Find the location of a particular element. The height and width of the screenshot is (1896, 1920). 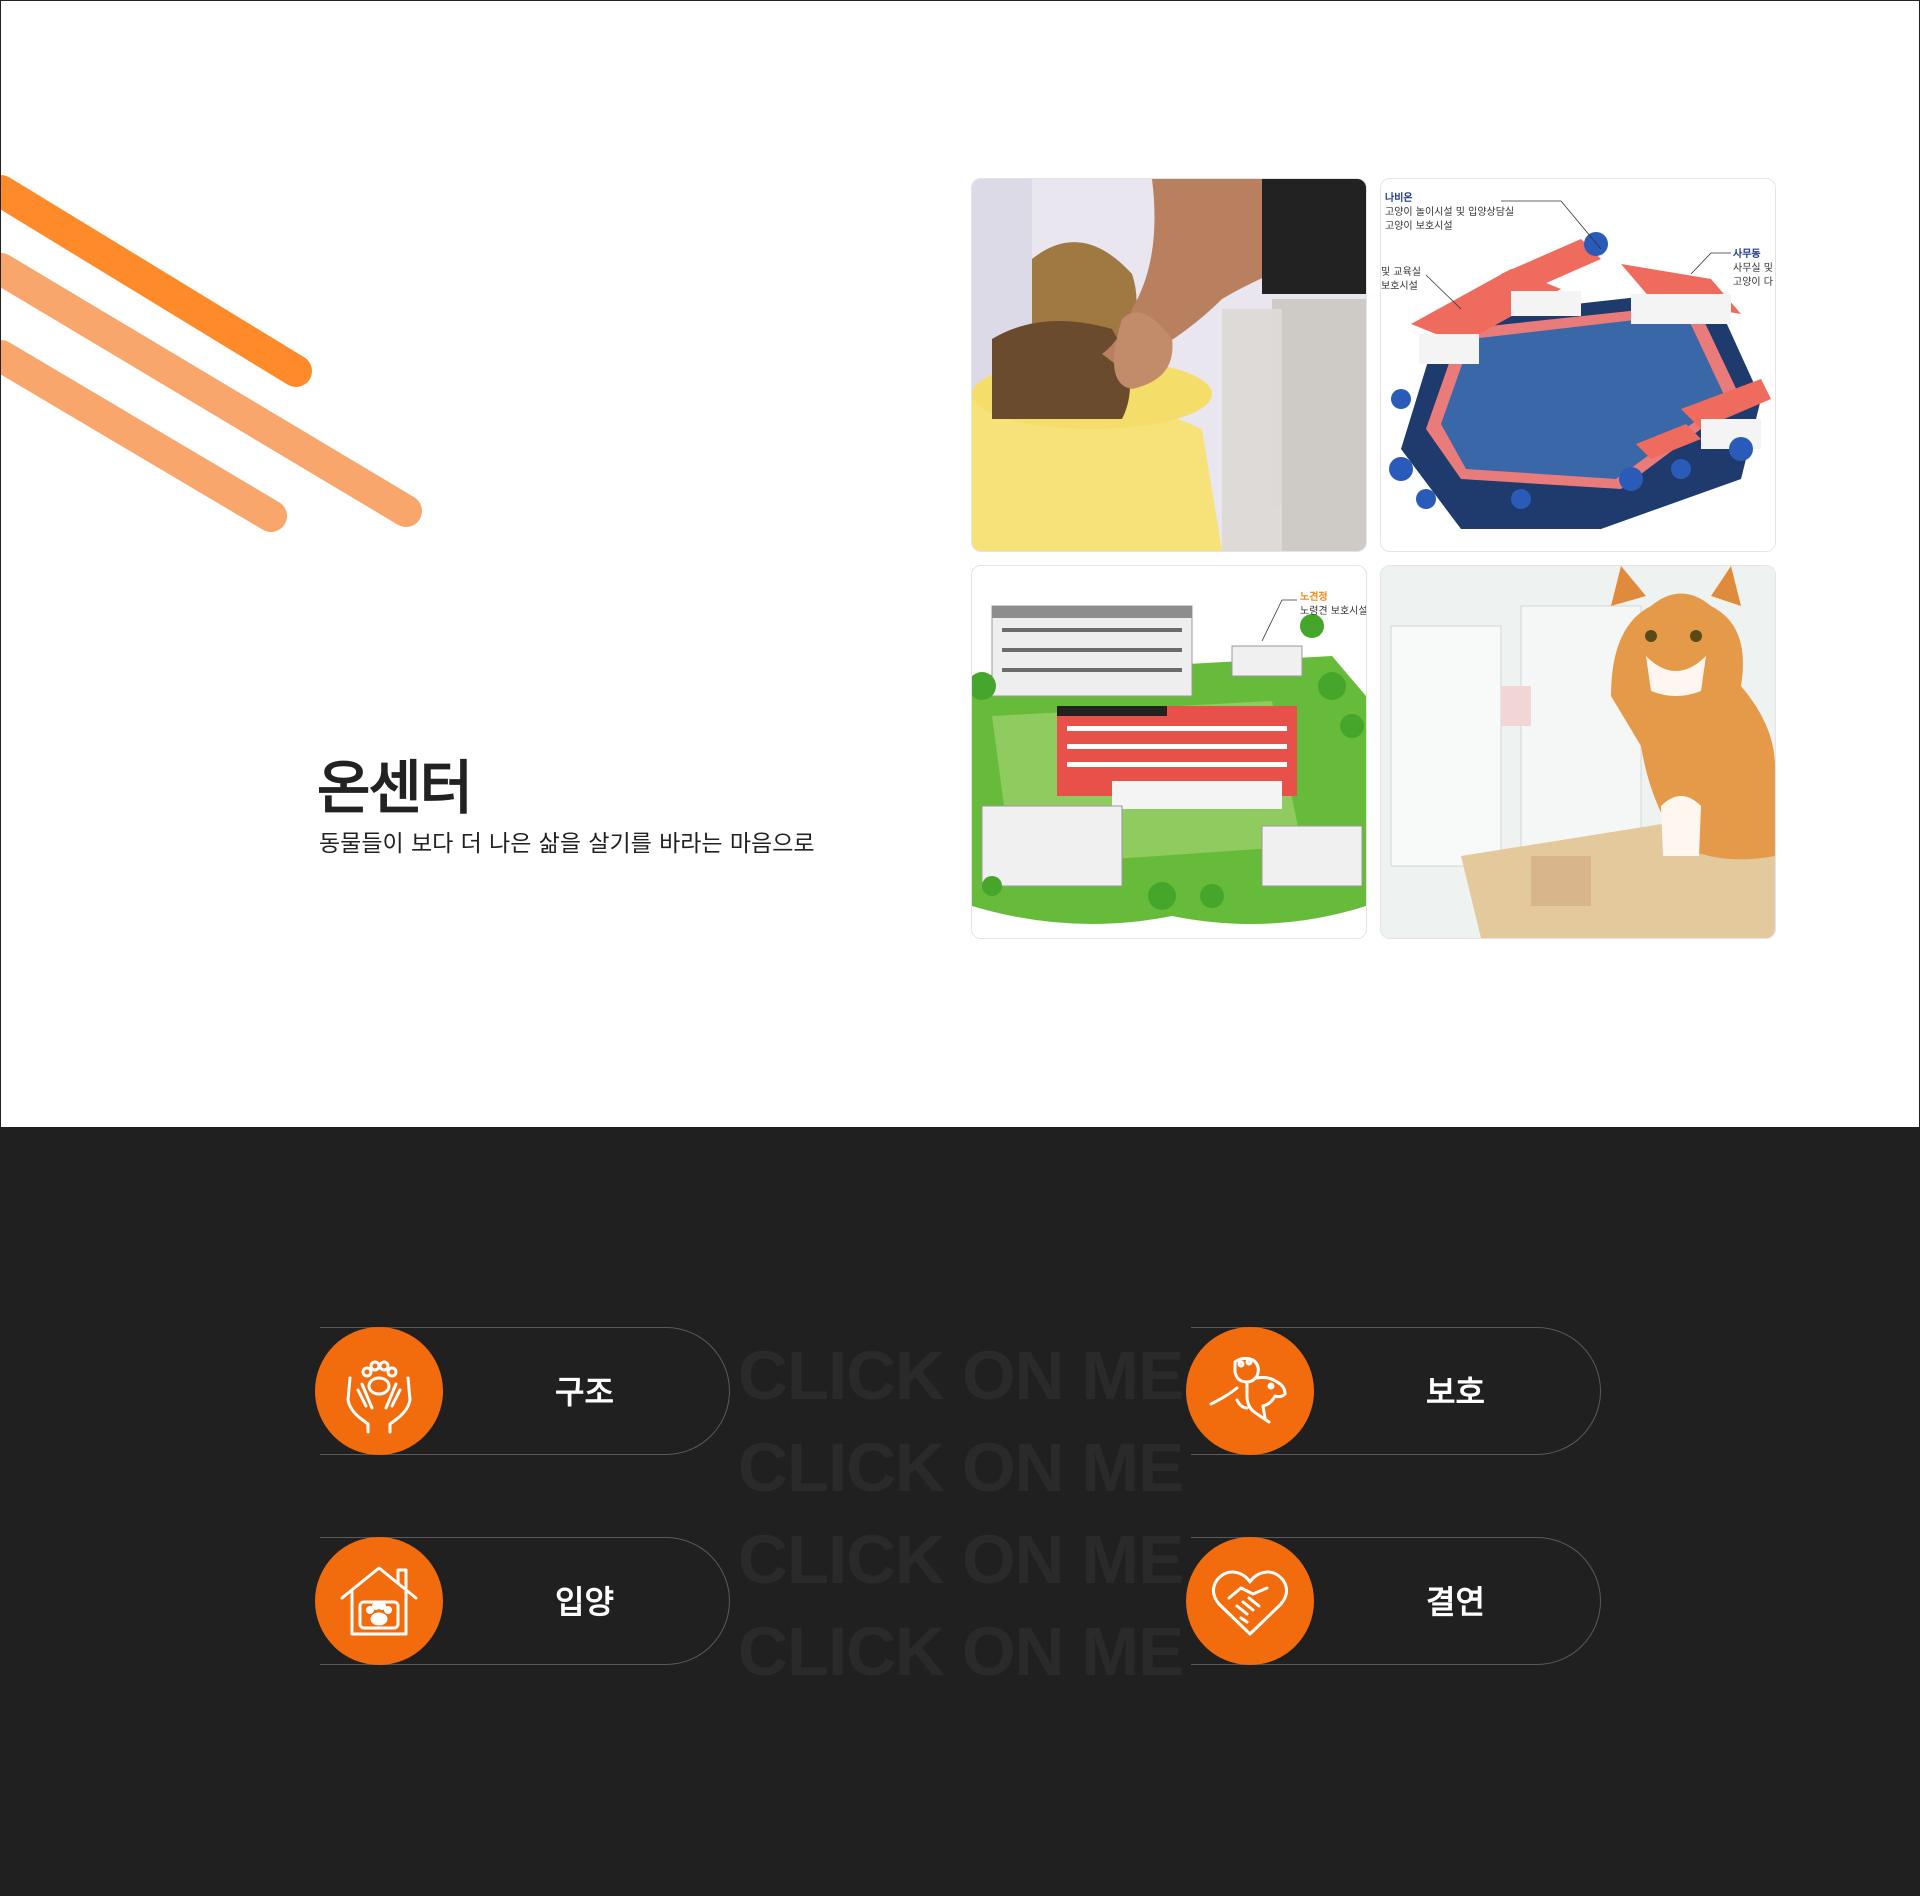

page-title: 온센터 is located at coordinates (395, 788).